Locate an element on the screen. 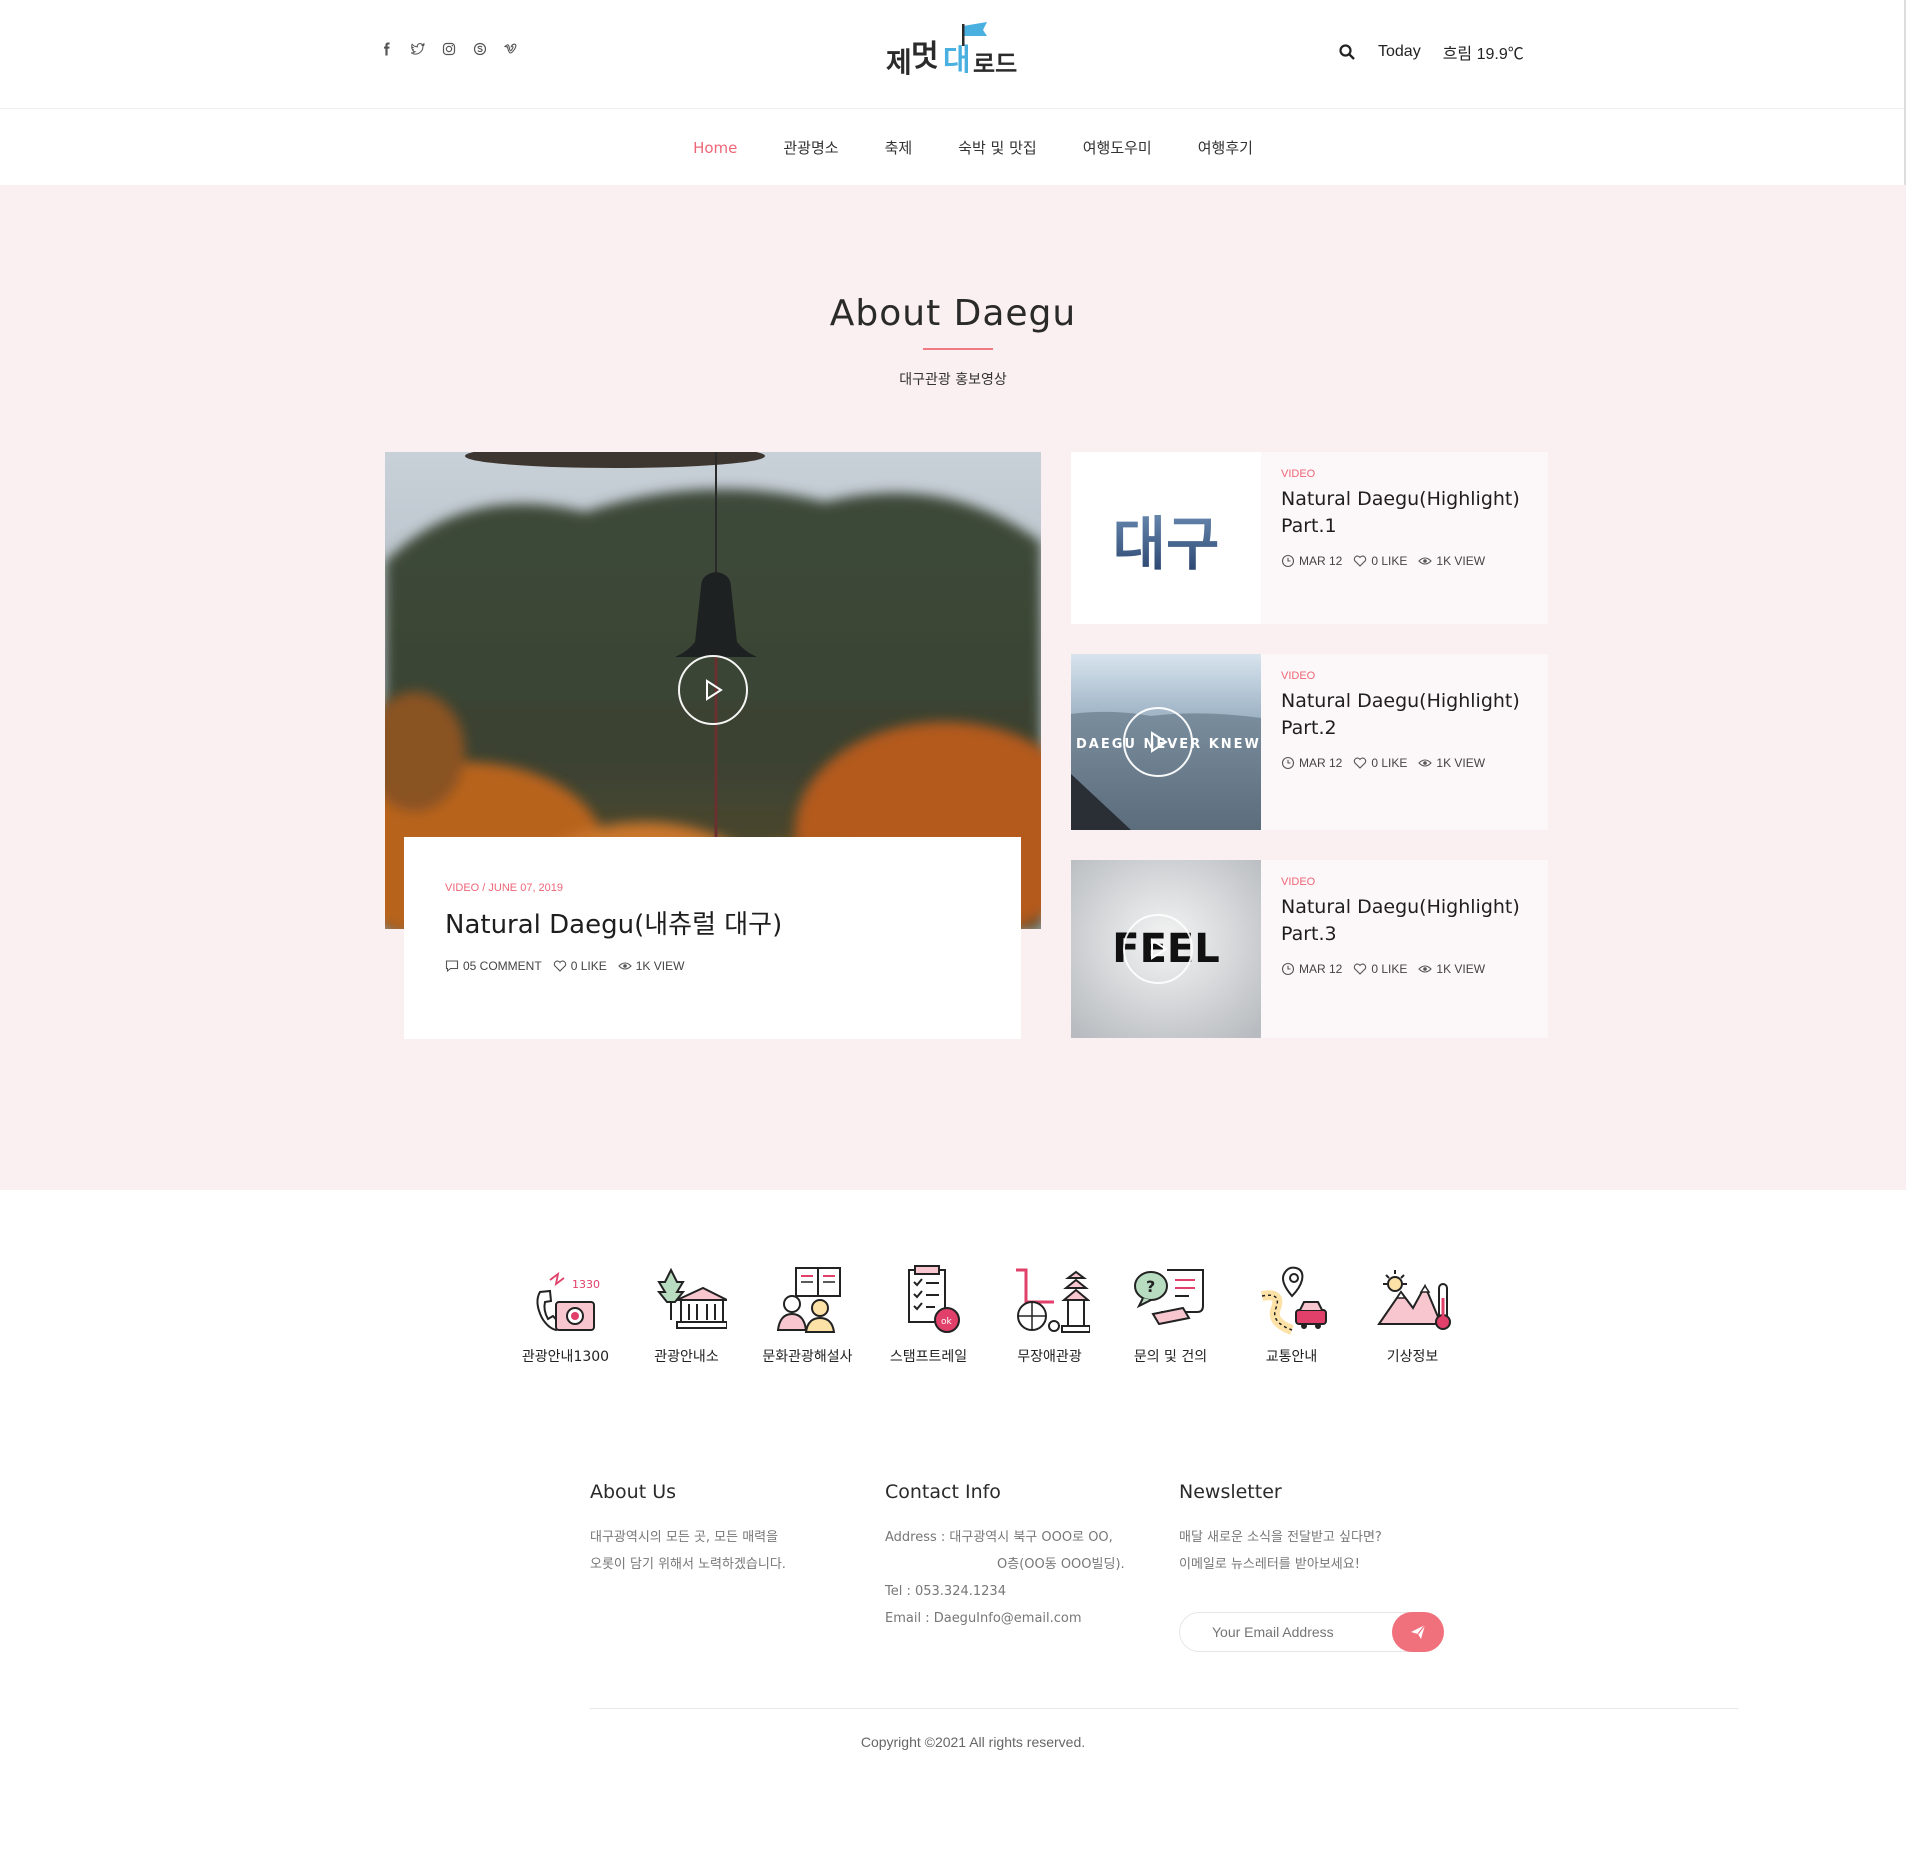  contact-email: Email : DaeguInfo@email.com is located at coordinates (1020, 1618).